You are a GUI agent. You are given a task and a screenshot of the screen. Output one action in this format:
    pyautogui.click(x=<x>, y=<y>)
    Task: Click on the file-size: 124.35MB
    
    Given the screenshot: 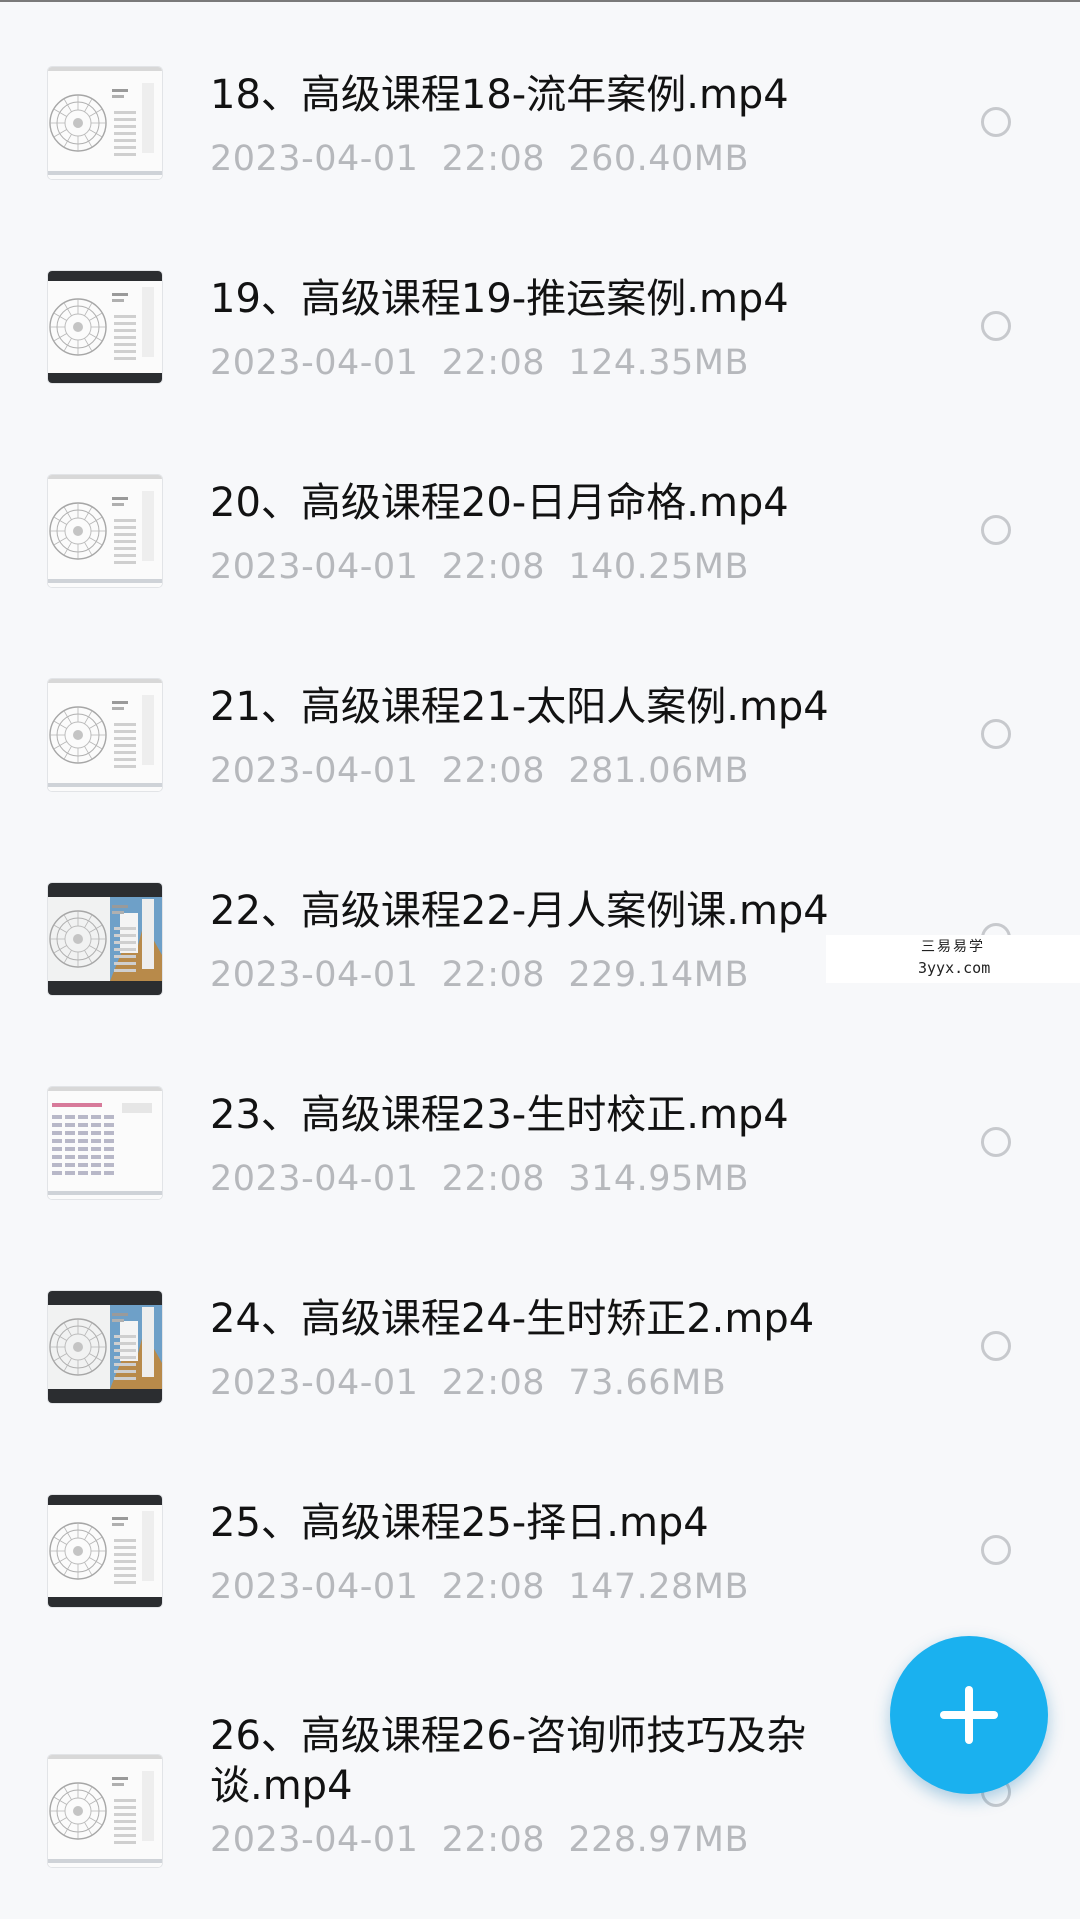 What is the action you would take?
    pyautogui.click(x=658, y=363)
    